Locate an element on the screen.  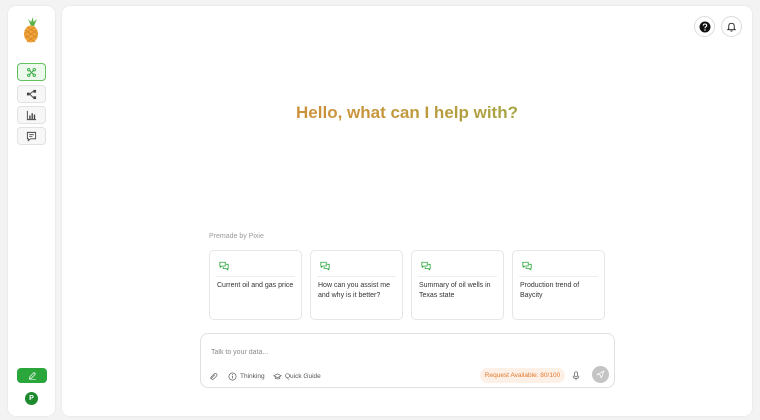
greeting-heading: Hello, what can I help with? is located at coordinates (407, 113).